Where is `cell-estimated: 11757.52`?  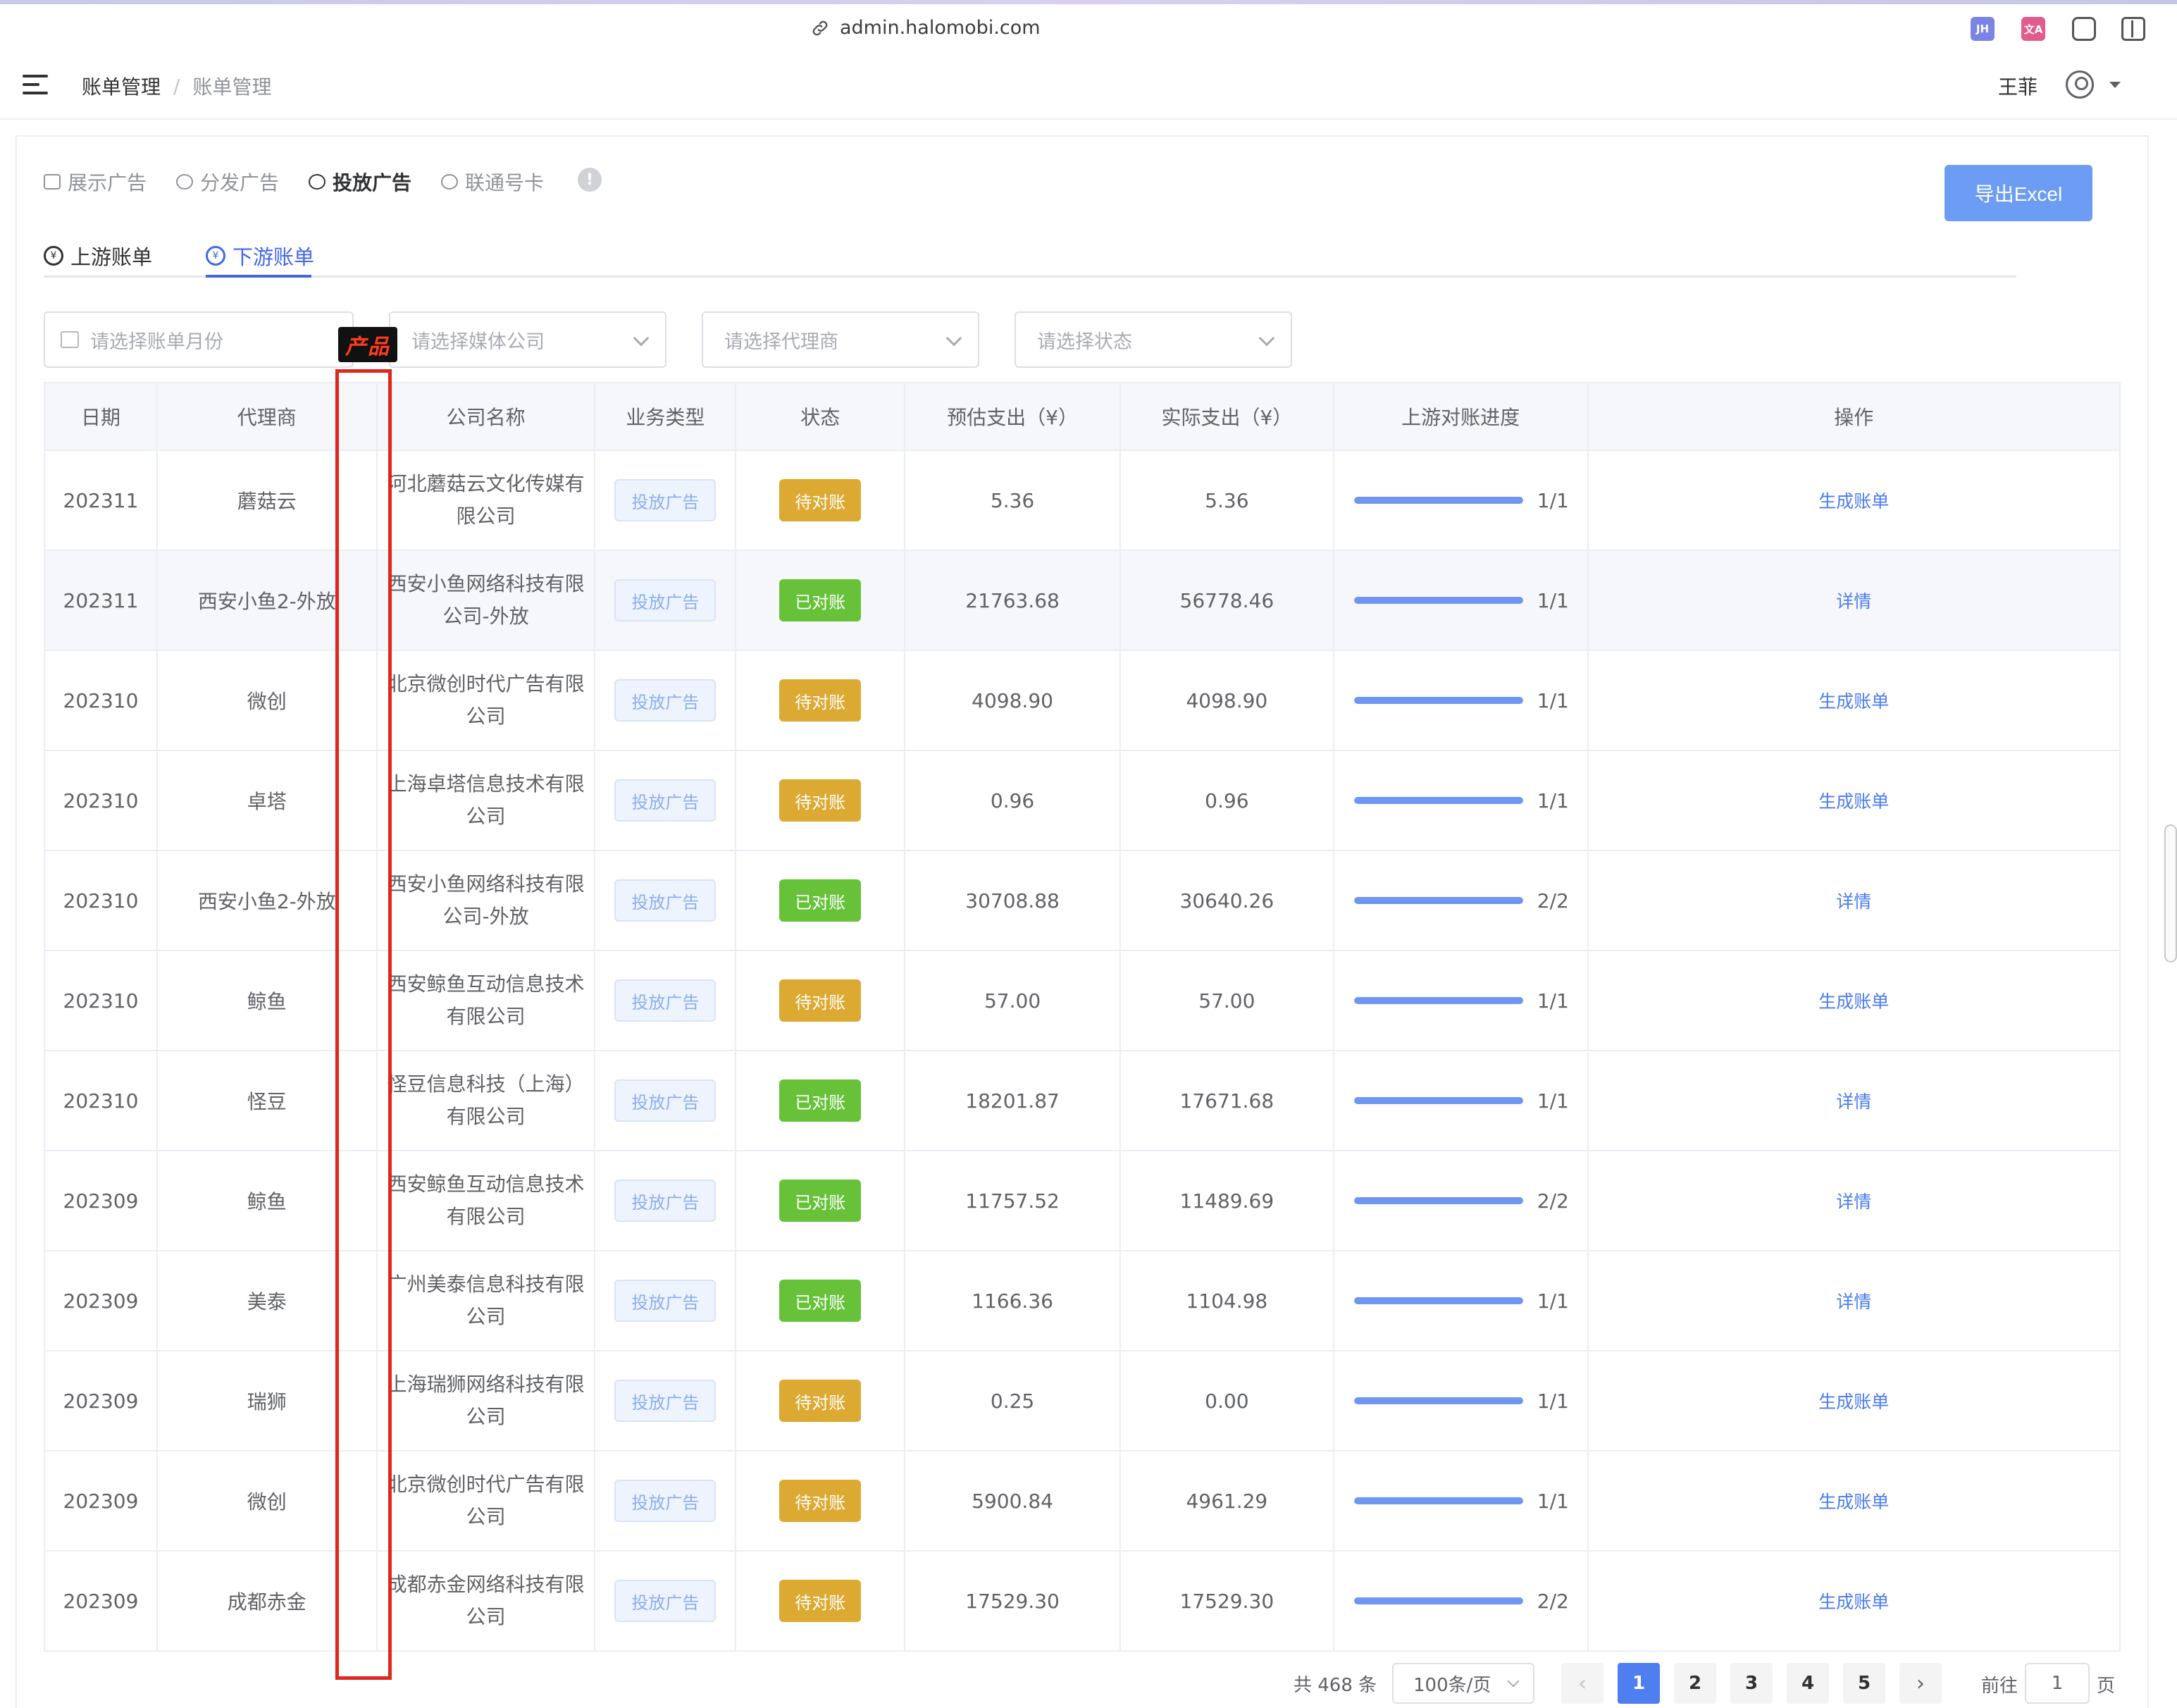
cell-estimated: 11757.52 is located at coordinates (1013, 1201).